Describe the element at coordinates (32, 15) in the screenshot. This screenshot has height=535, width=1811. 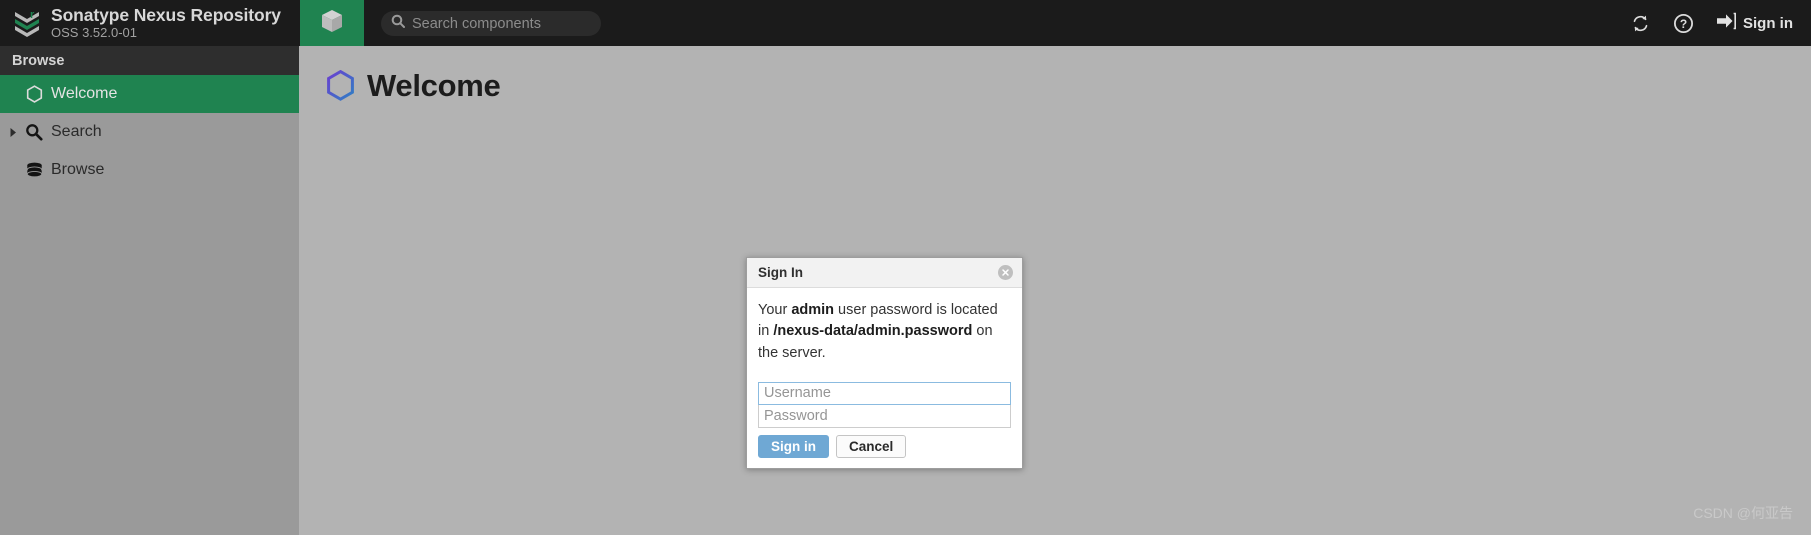
I see `svg-text: r` at that location.